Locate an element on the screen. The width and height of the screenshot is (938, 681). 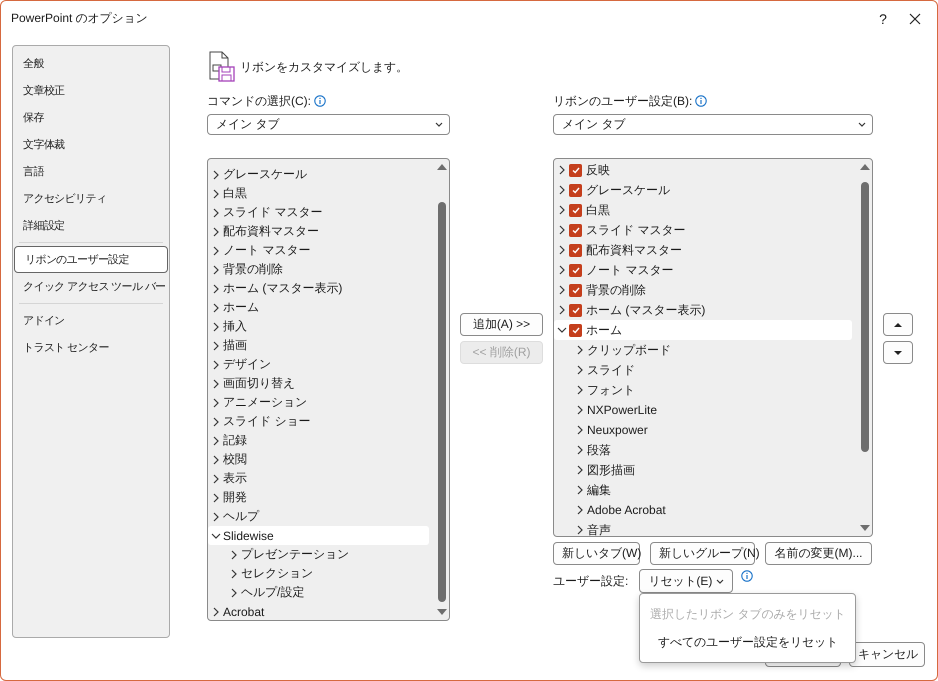
tree-item: 表示 is located at coordinates (236, 478).